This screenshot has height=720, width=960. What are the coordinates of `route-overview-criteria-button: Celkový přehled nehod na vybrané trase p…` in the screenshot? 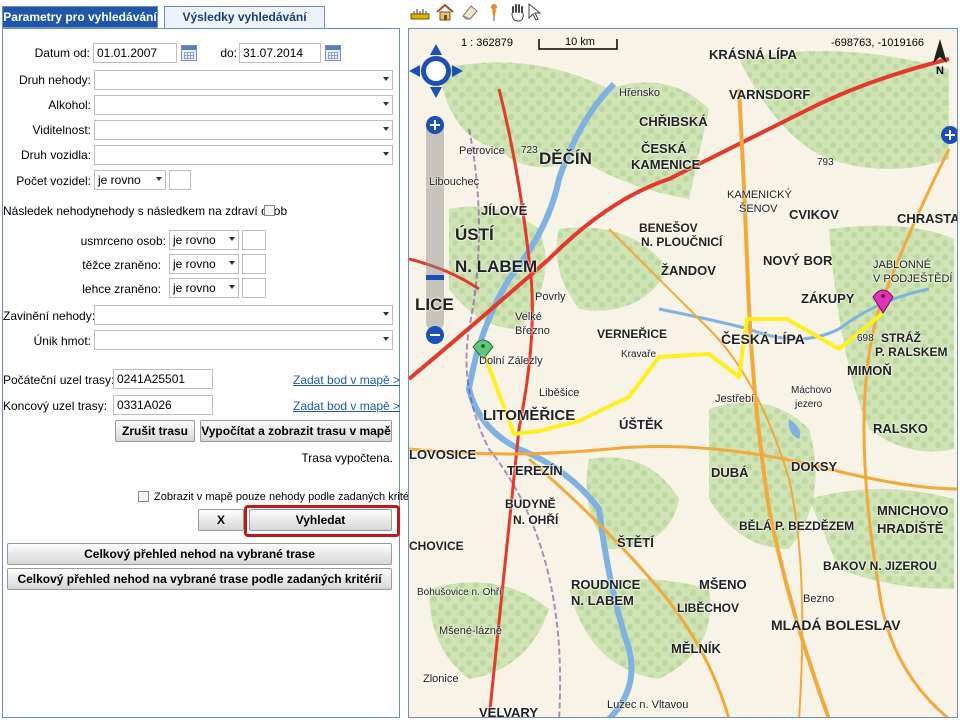 It's located at (199, 579).